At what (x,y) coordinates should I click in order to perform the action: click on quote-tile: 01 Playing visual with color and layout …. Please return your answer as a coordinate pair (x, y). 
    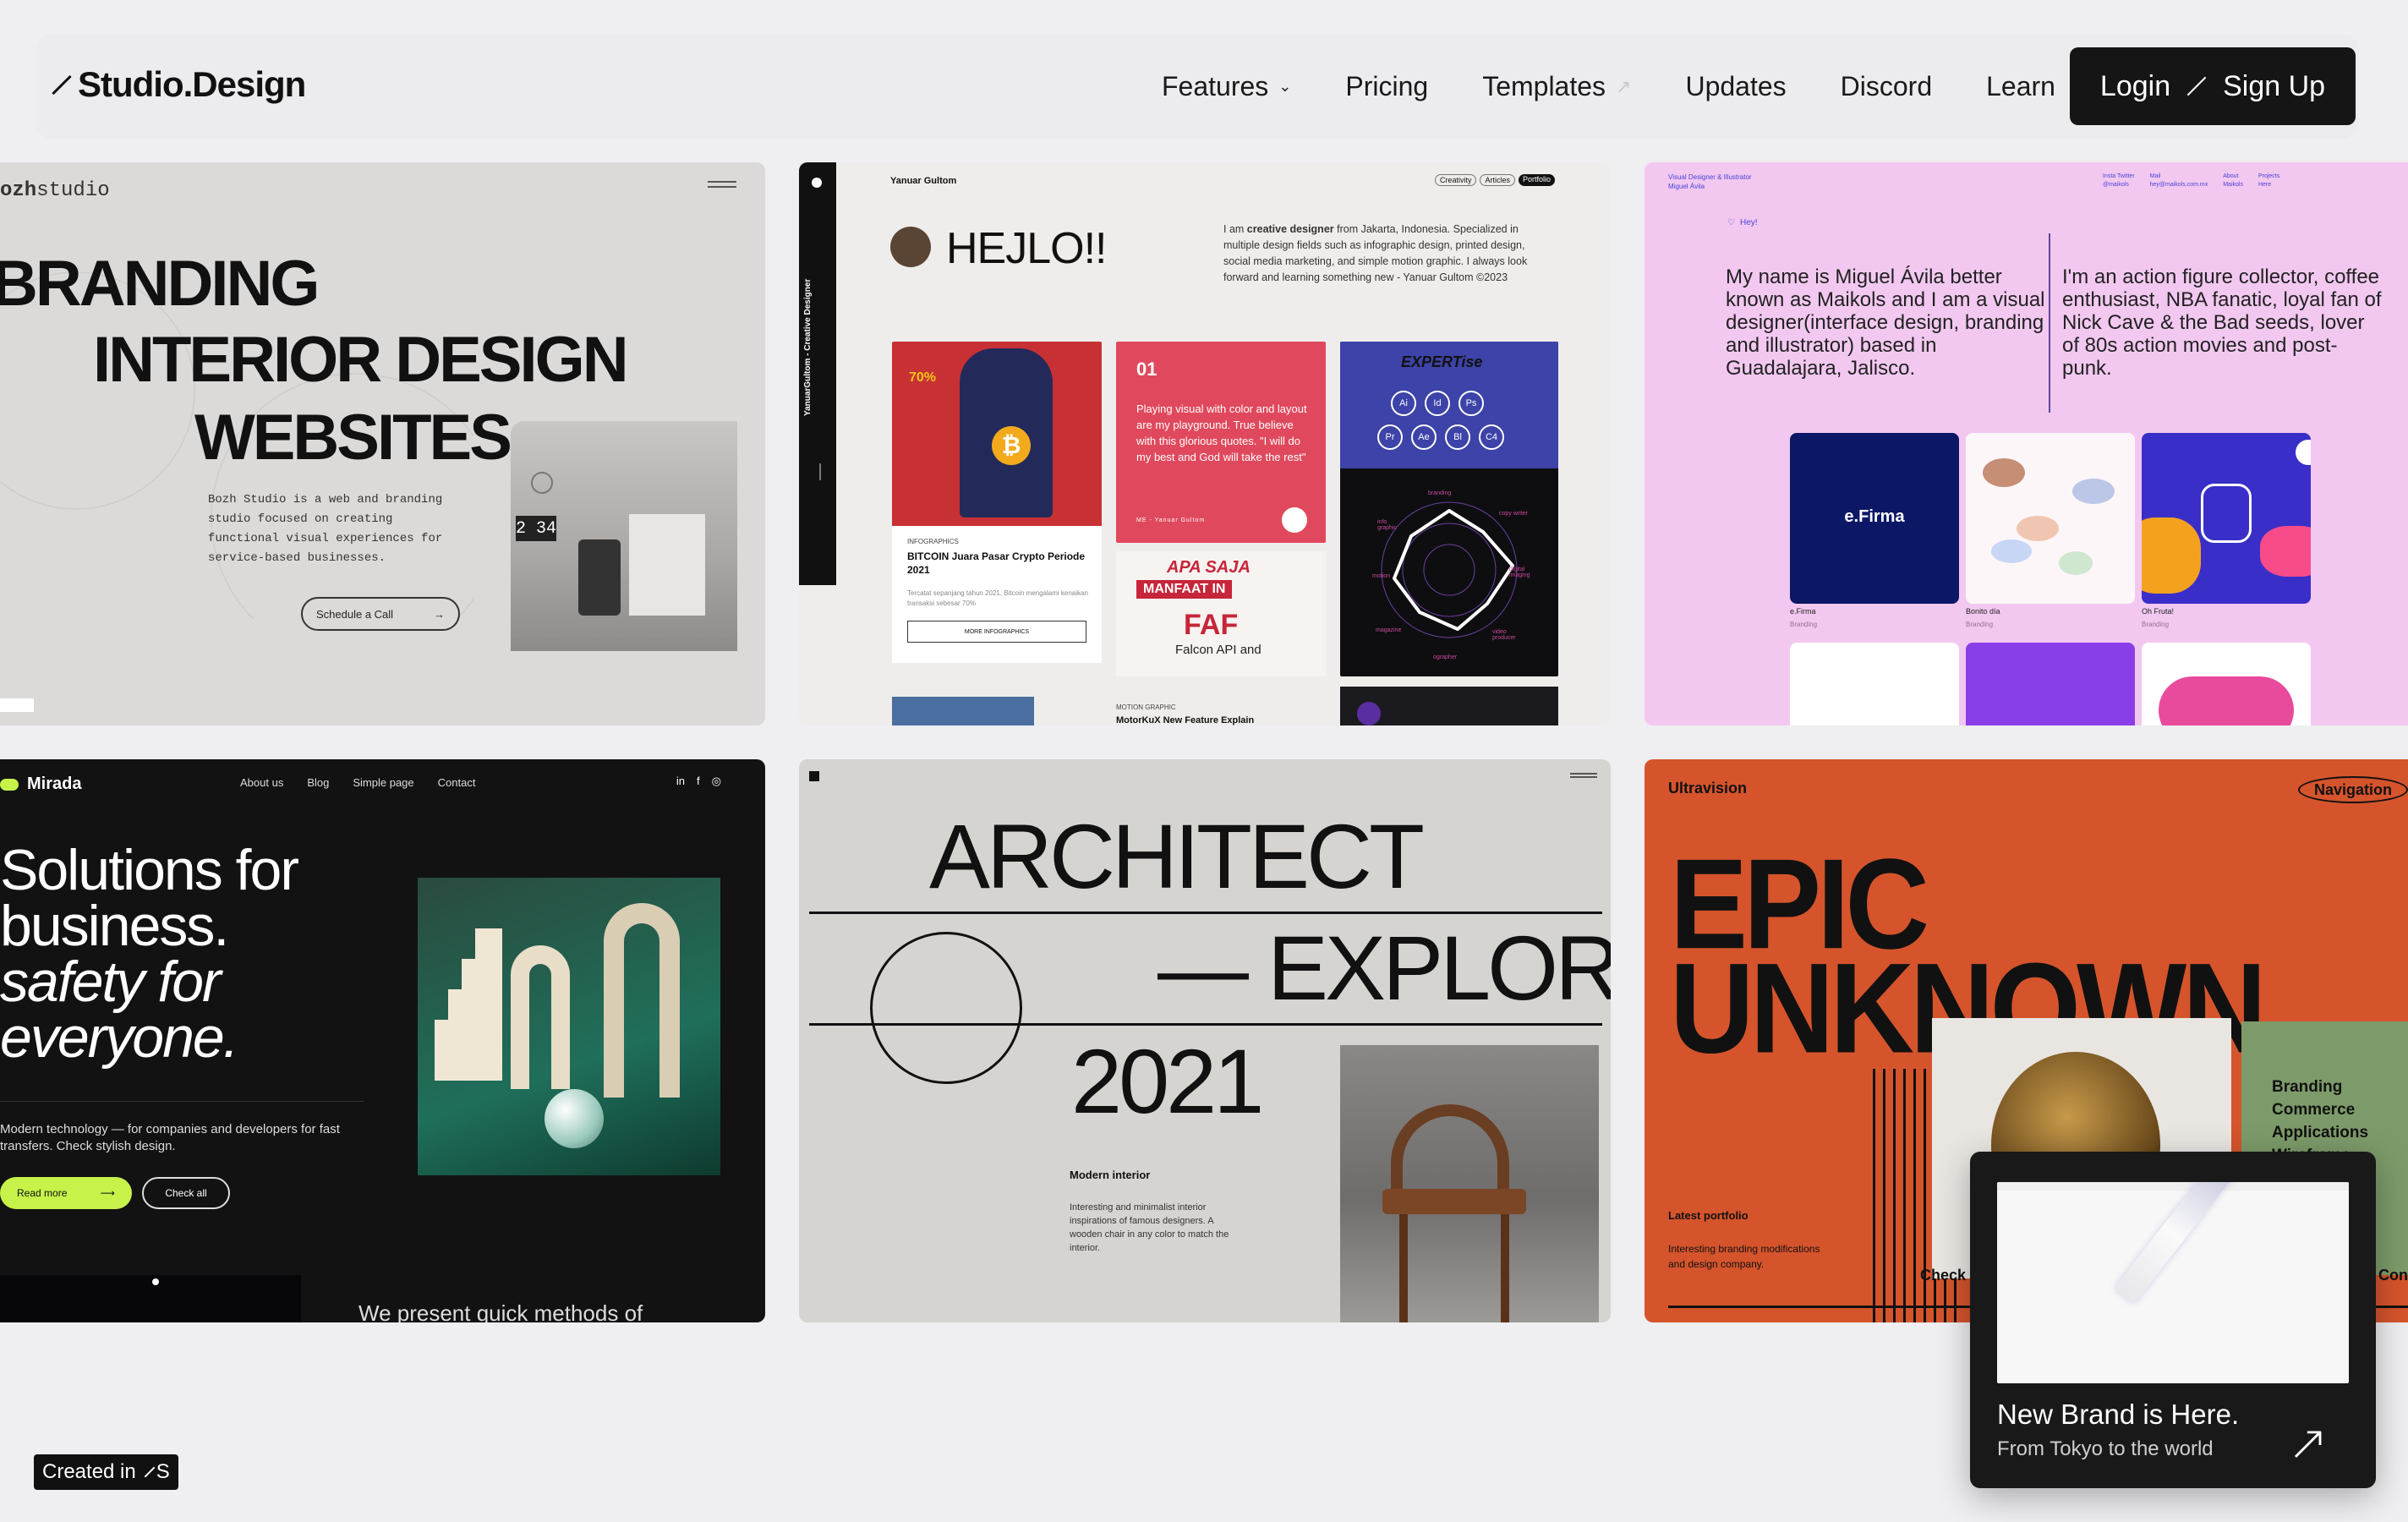
    Looking at the image, I should click on (1221, 442).